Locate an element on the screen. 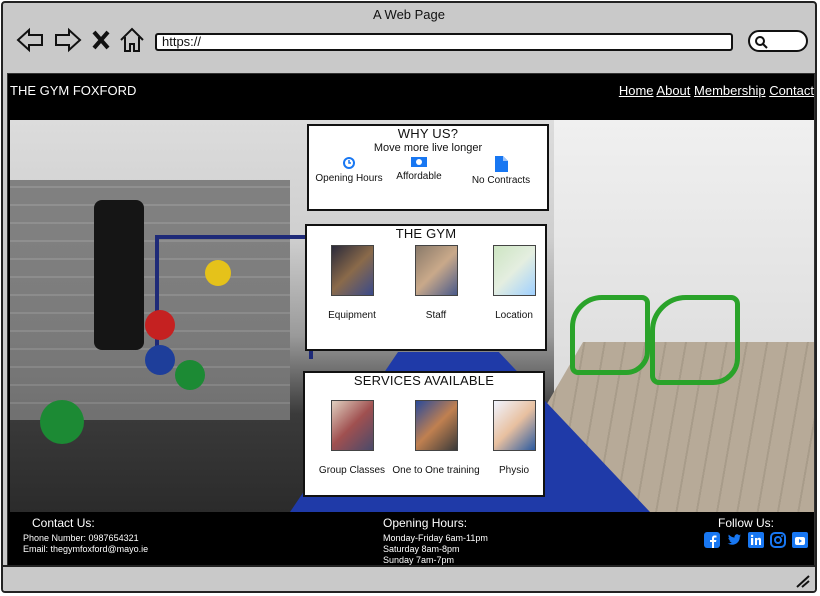 The width and height of the screenshot is (820, 596). money-icon is located at coordinates (419, 162).